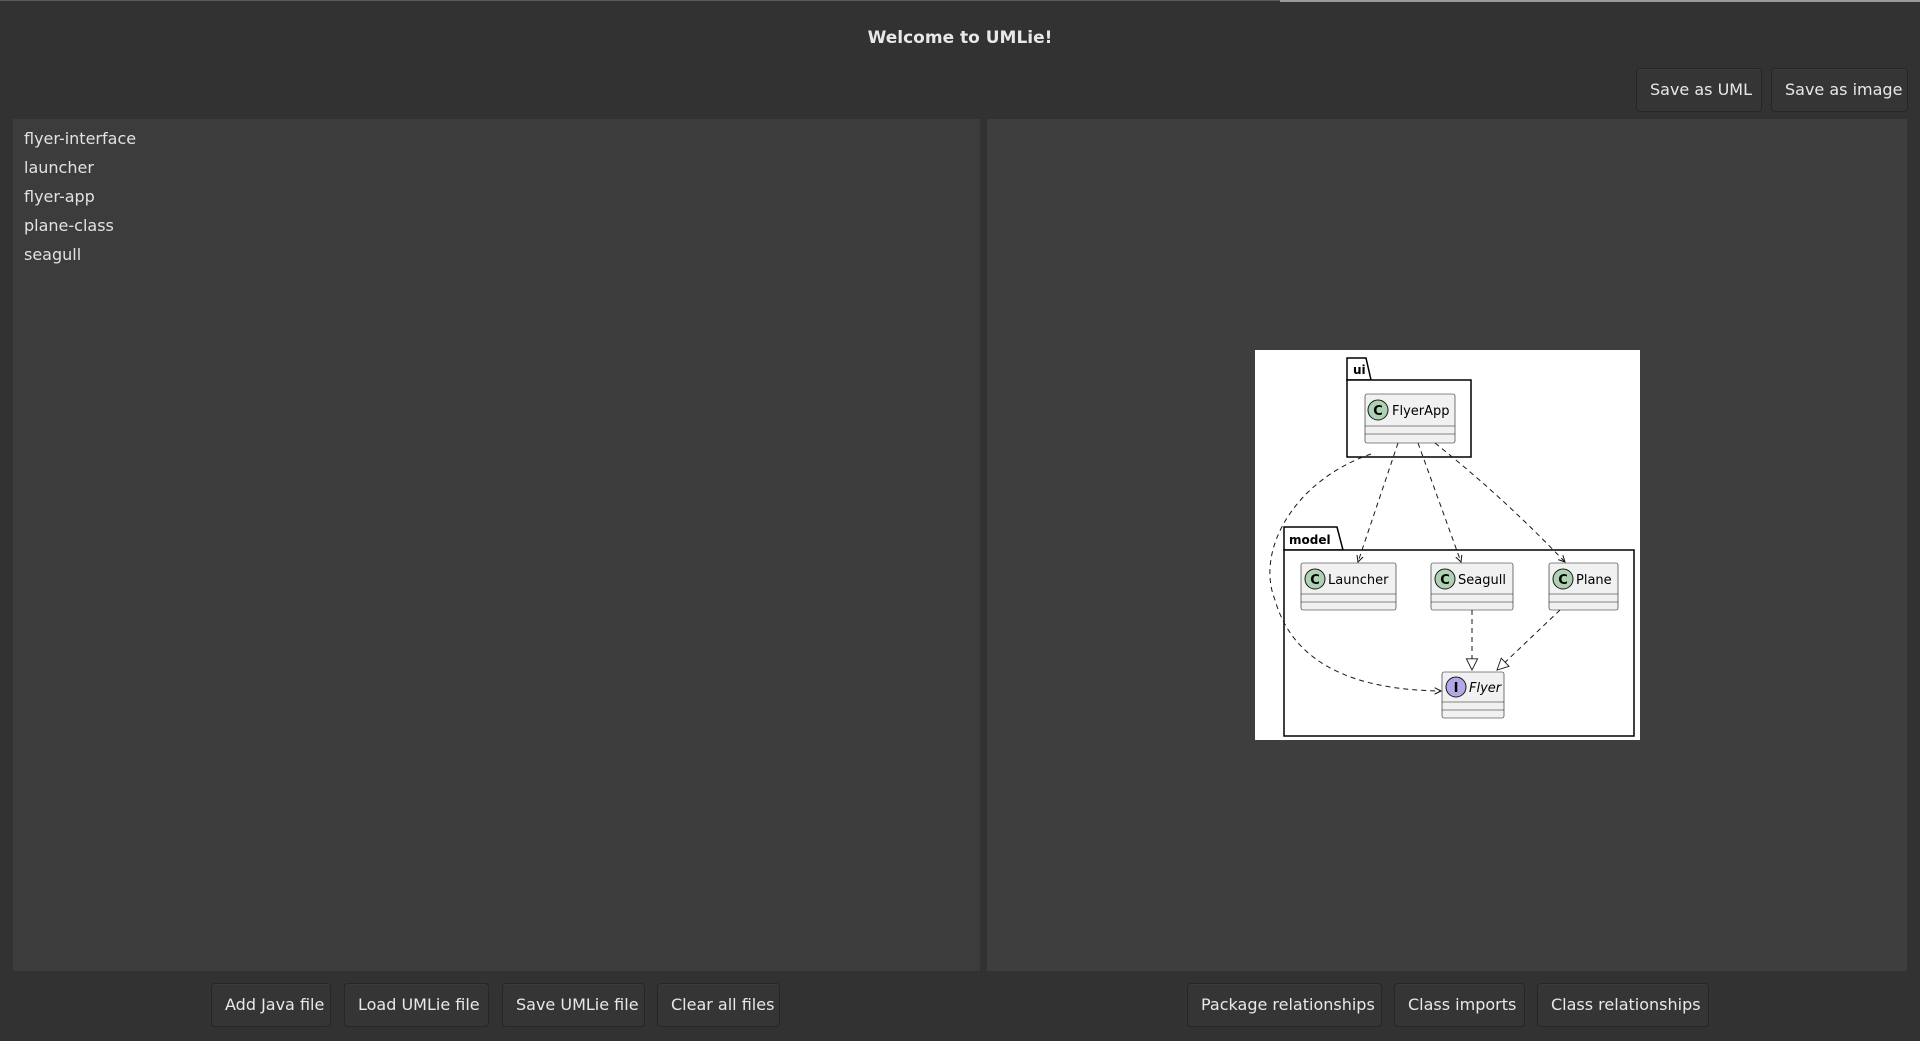  What do you see at coordinates (1456, 688) in the screenshot?
I see `interface-stereotype-glyph: I` at bounding box center [1456, 688].